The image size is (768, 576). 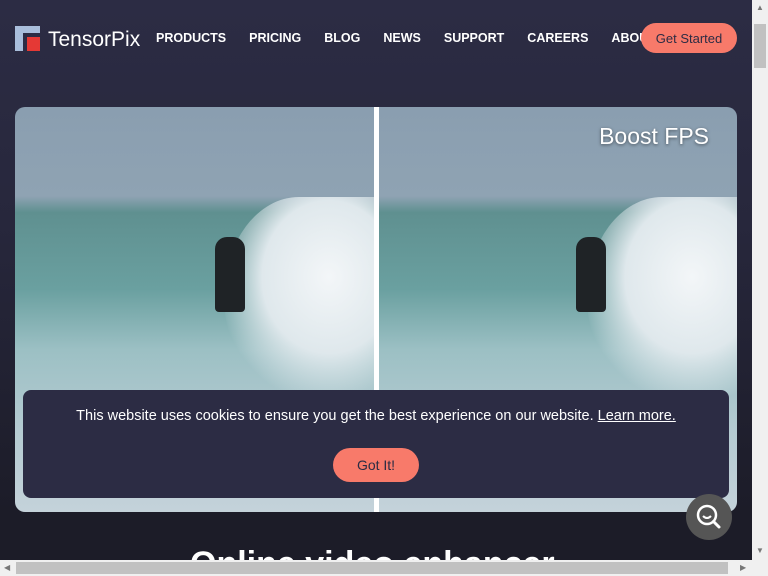 I want to click on section-heading: Online video enhancer, so click(x=372, y=552).